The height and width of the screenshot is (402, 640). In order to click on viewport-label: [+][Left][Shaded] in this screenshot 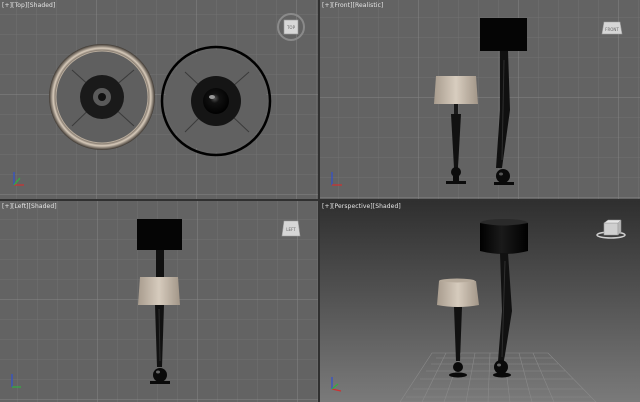, I will do `click(29, 206)`.